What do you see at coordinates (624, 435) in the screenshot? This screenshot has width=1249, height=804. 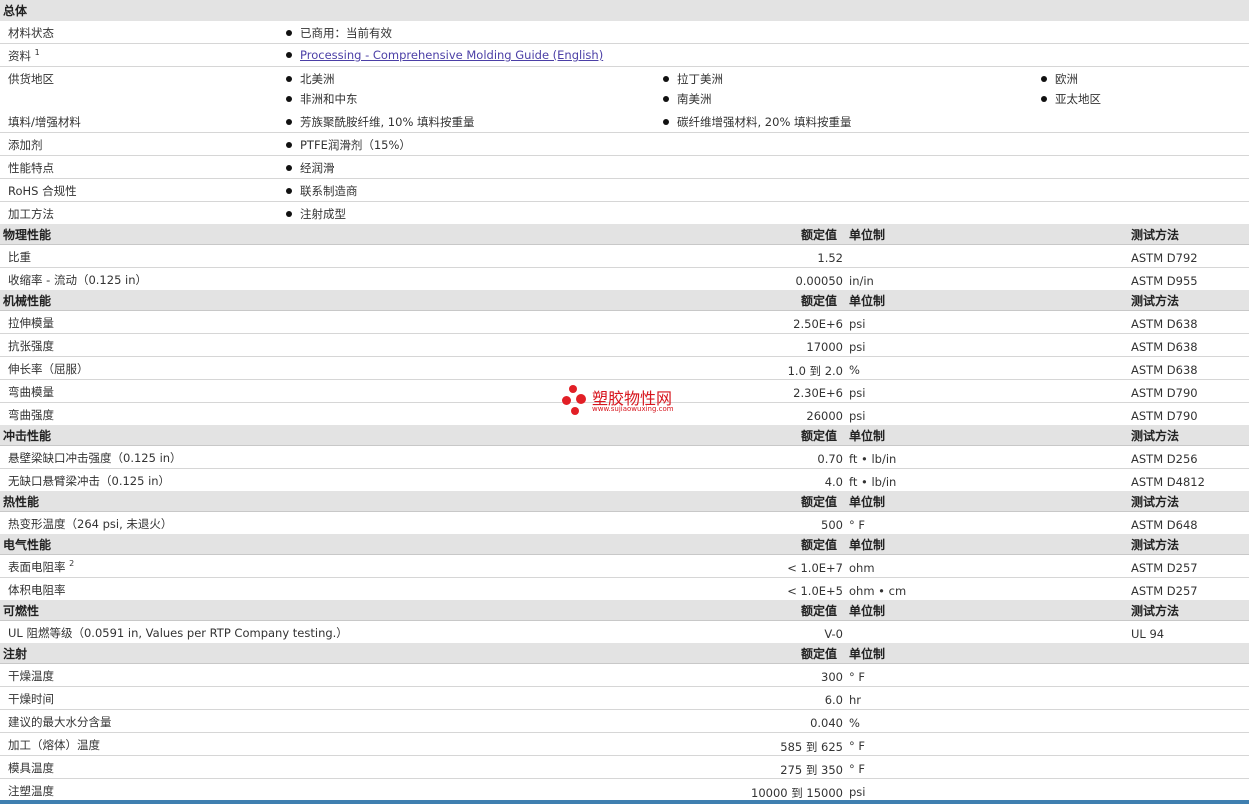 I see `section-impact: 冲击性能 额定值 单位制 测试方法` at bounding box center [624, 435].